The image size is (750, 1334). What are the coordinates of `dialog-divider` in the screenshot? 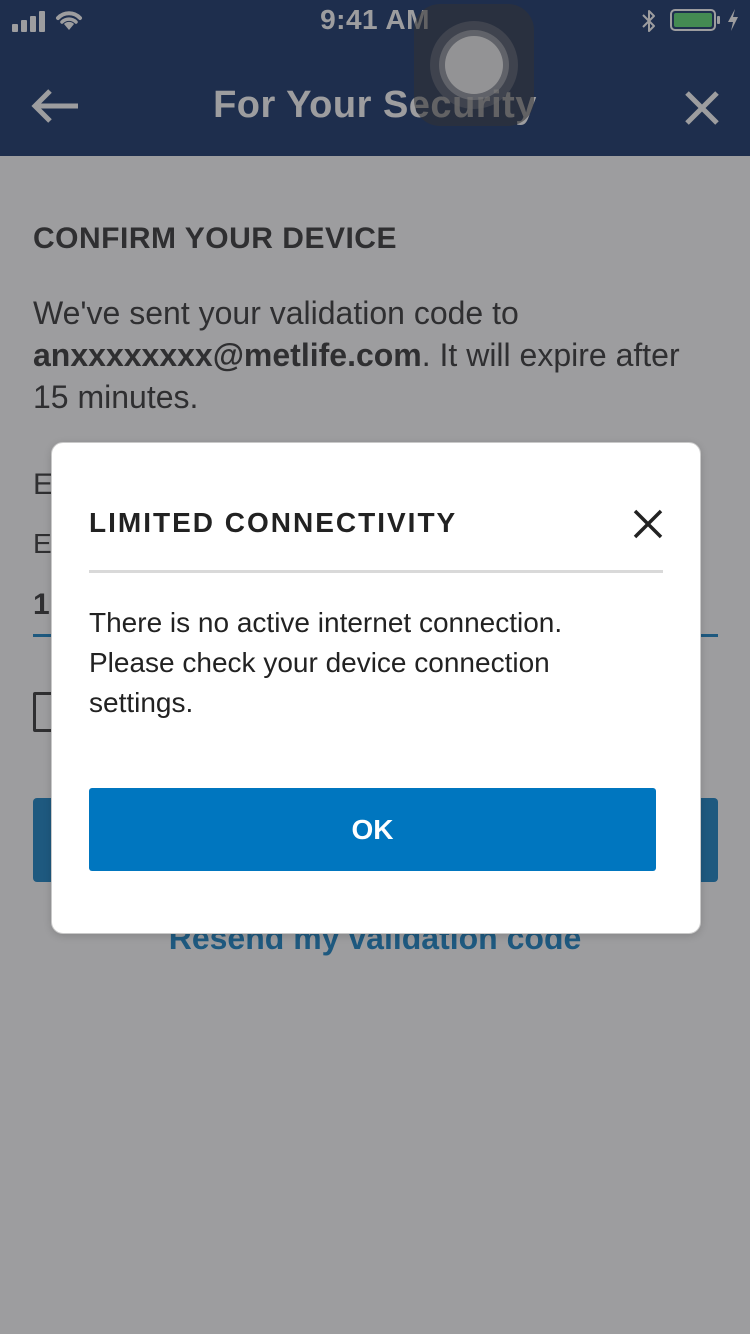 It's located at (376, 571).